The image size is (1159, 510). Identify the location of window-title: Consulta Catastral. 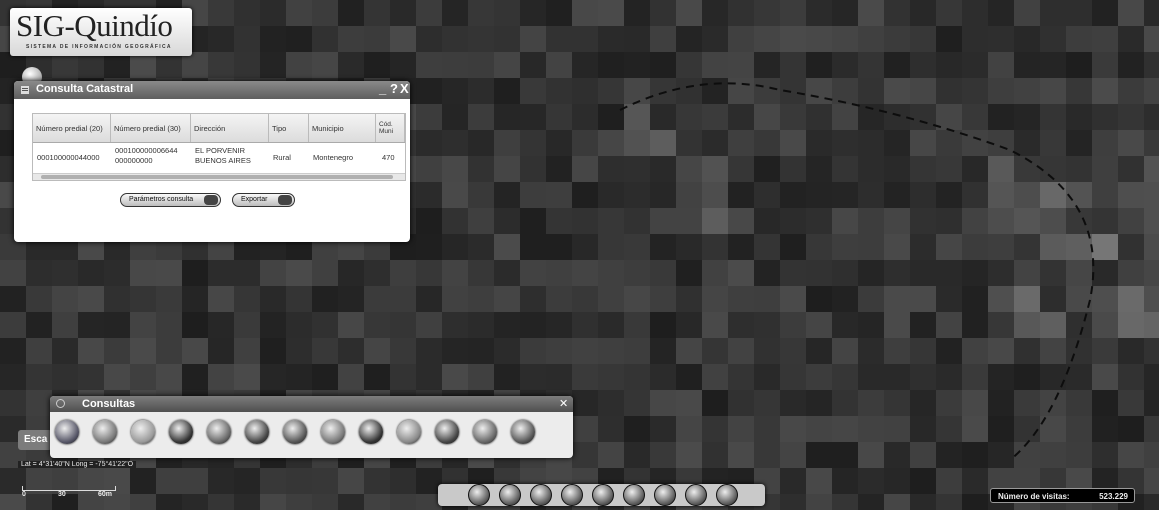
(85, 89).